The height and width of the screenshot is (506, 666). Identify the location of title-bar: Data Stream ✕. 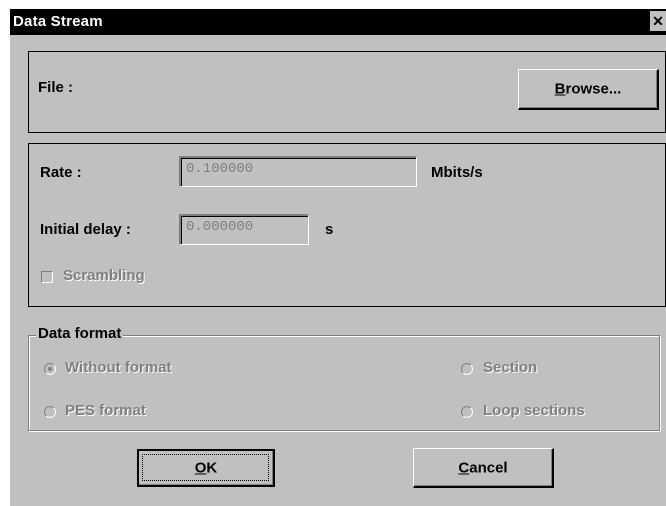
(338, 22).